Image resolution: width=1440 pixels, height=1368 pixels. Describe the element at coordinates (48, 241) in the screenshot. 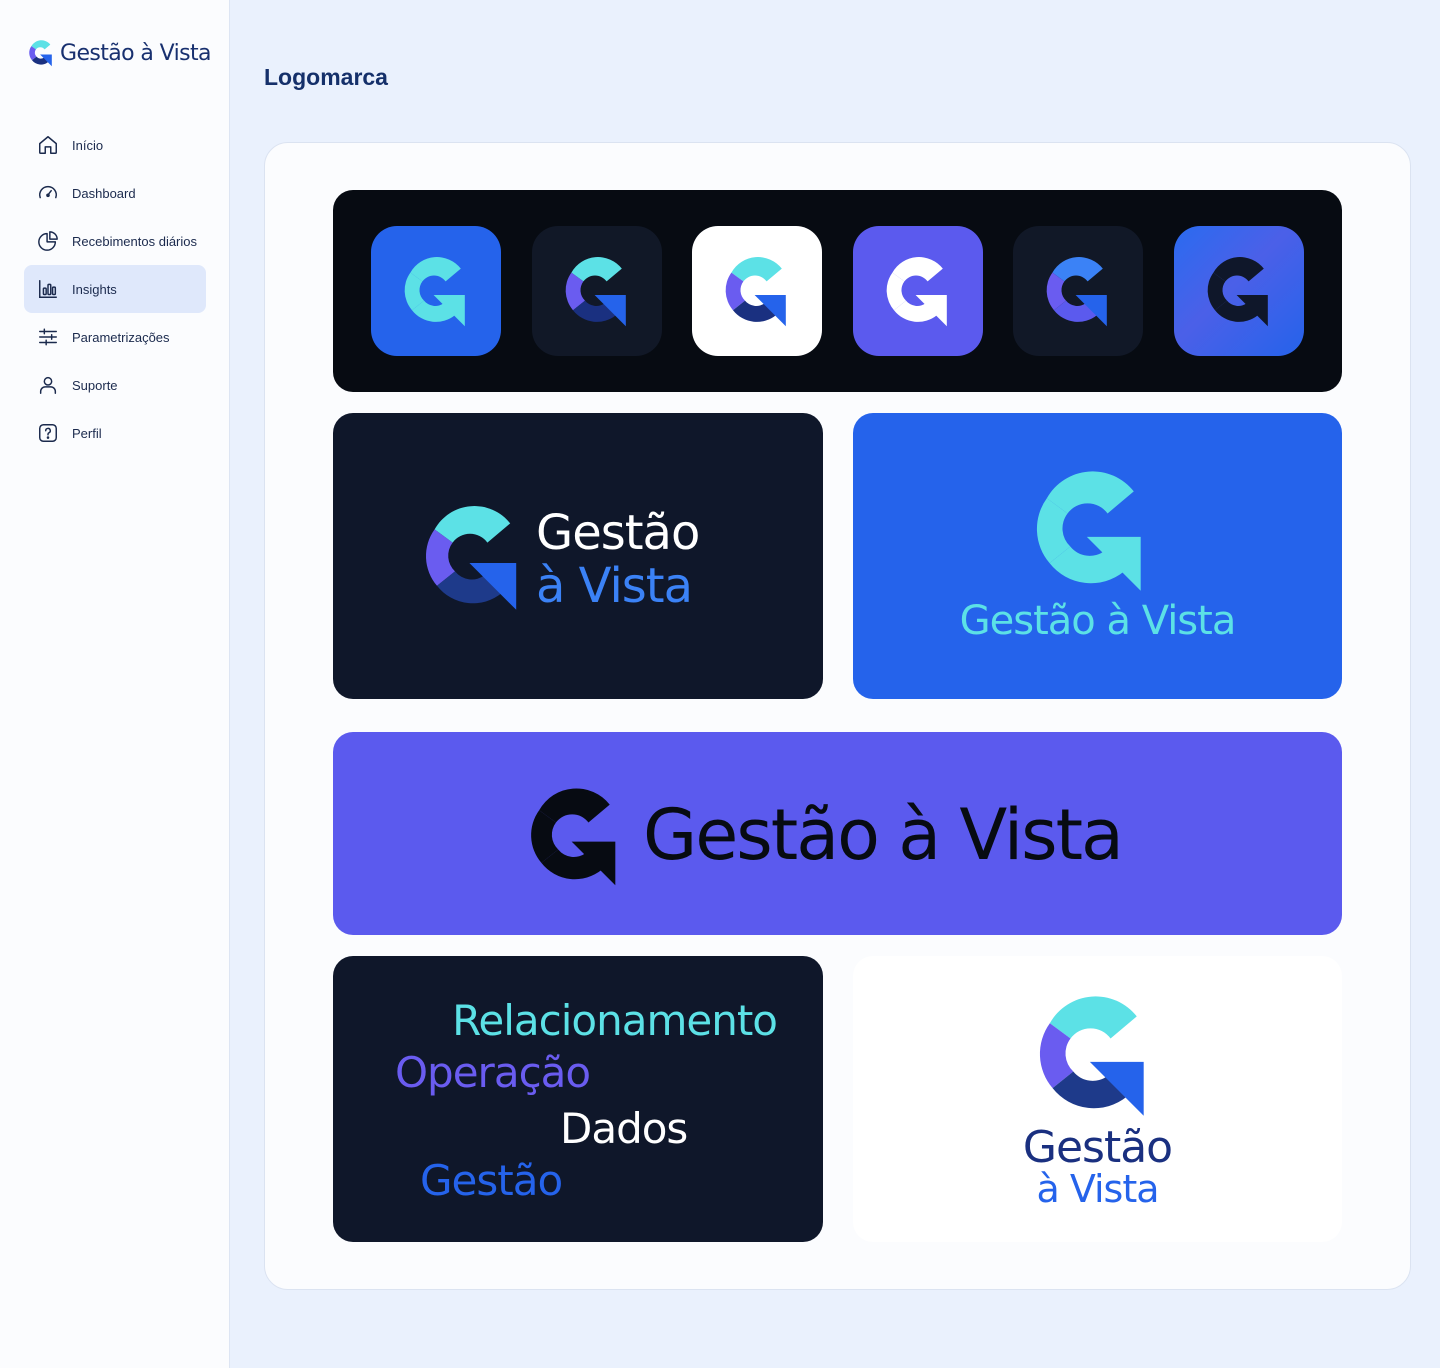

I see `pie-chart-icon` at that location.